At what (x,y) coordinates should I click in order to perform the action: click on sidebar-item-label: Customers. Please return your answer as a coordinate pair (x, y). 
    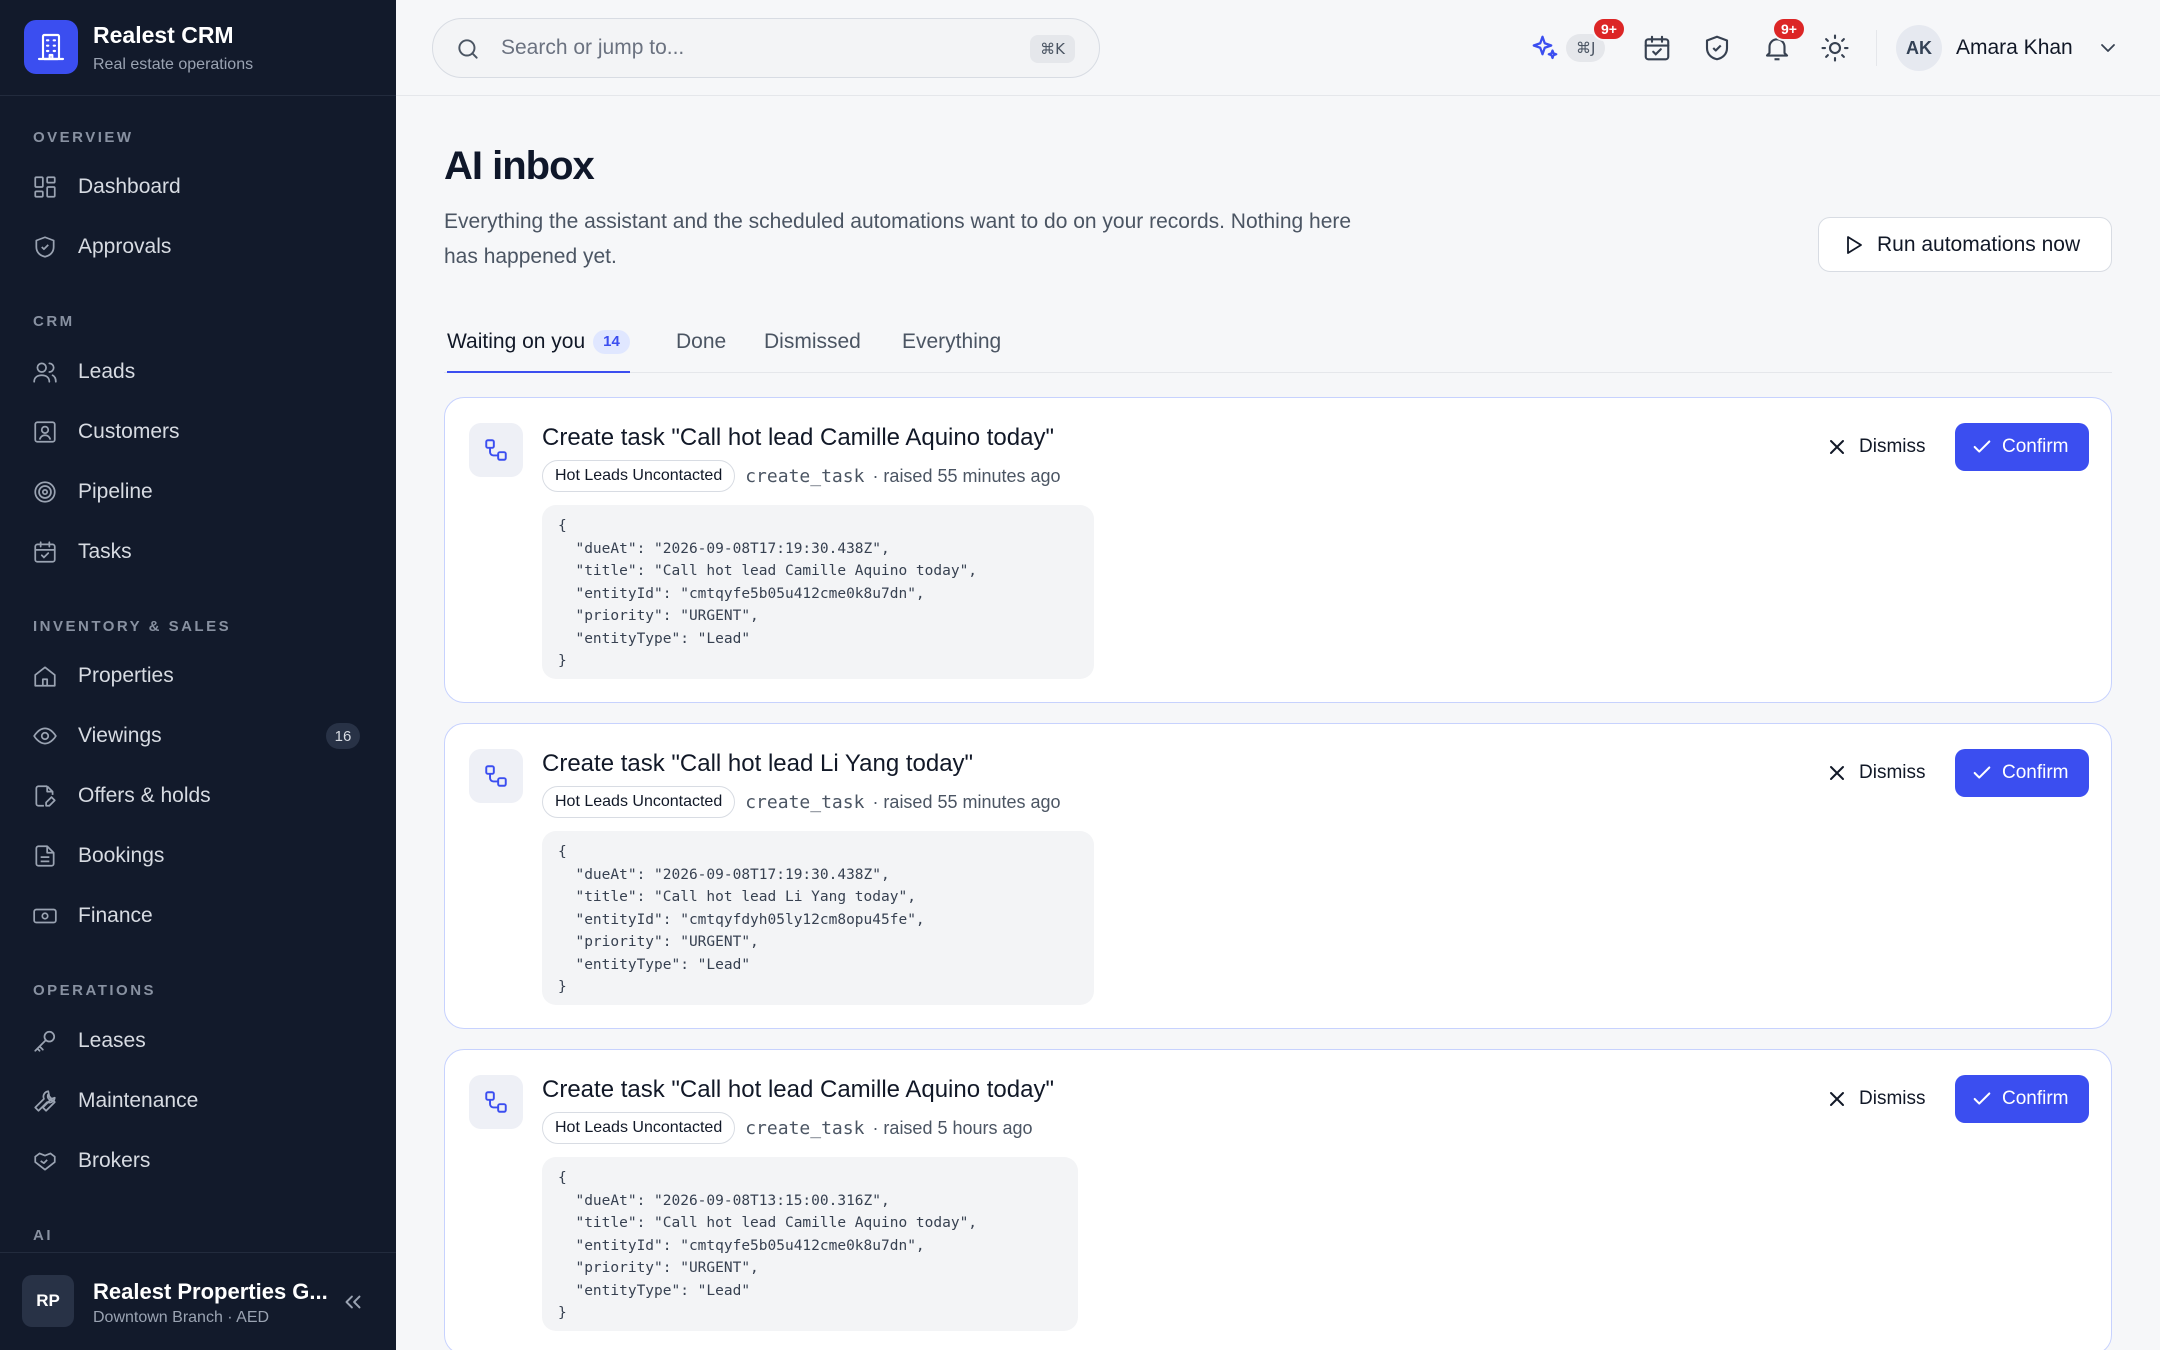
    Looking at the image, I should click on (129, 431).